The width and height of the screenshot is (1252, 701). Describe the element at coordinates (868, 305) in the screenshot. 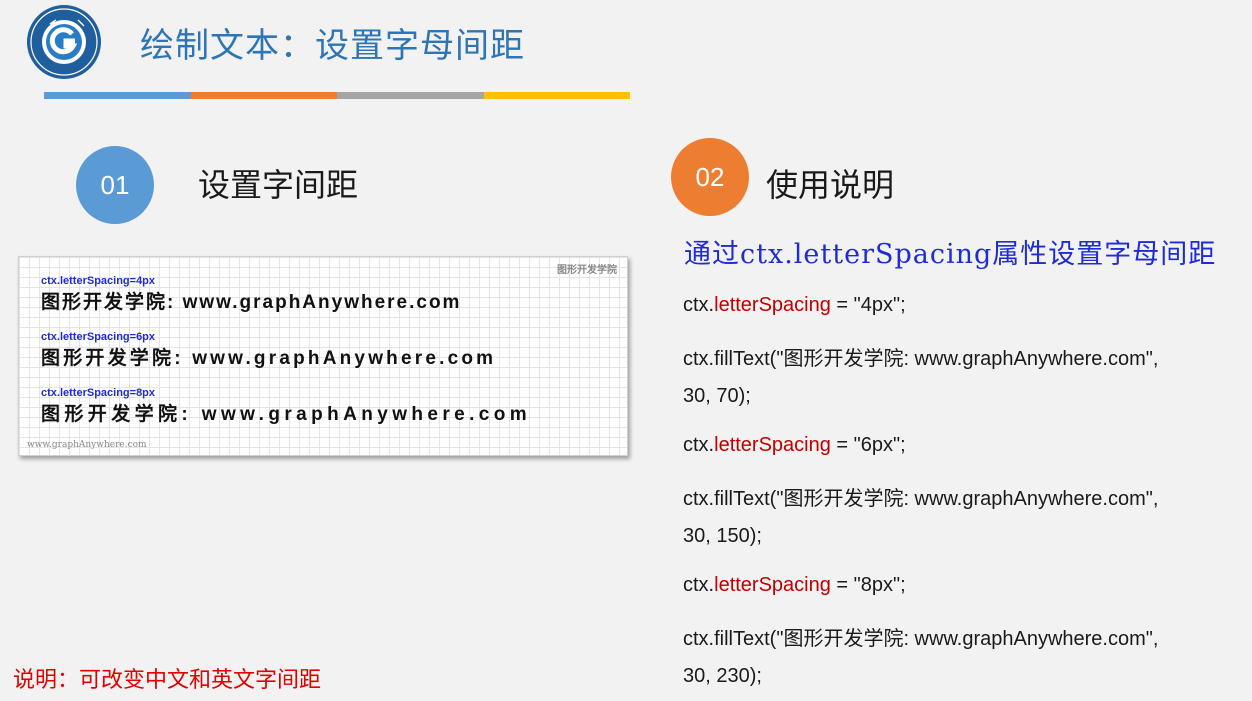

I see `code-text: = "4px";` at that location.